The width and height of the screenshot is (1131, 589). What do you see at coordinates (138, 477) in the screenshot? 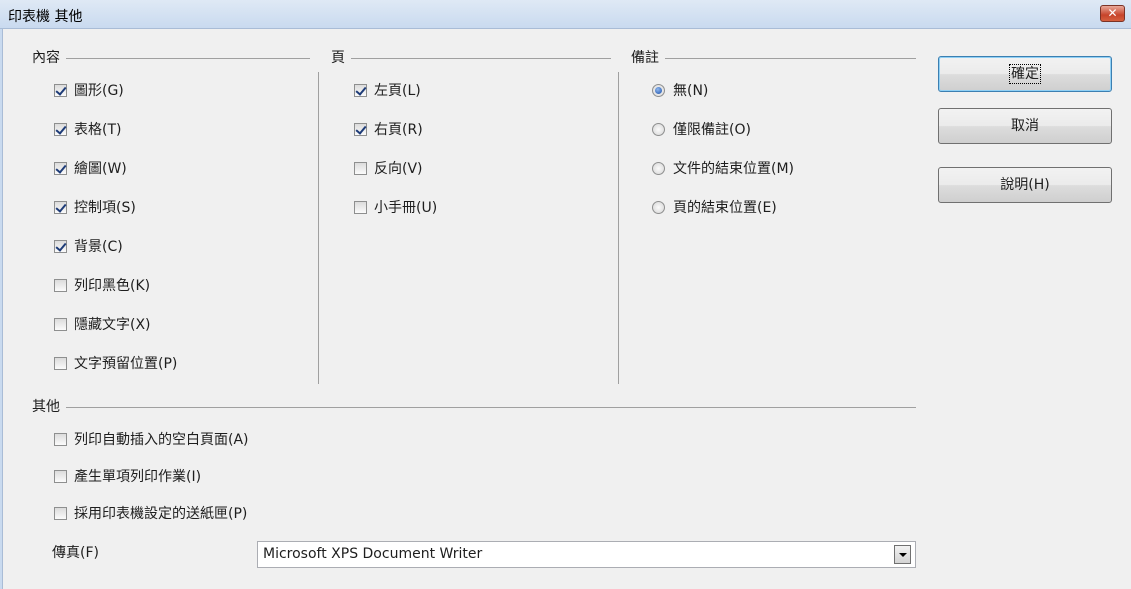
I see `checkbox-label: 產生單項列印作業(I)` at bounding box center [138, 477].